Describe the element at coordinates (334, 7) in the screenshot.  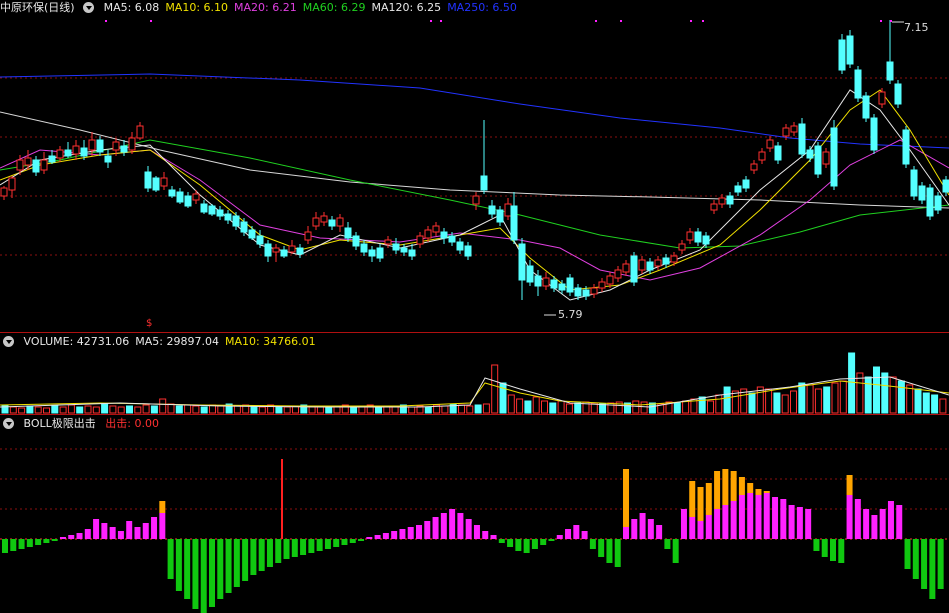
I see `ma-indicator-3: MA60: 6.29` at that location.